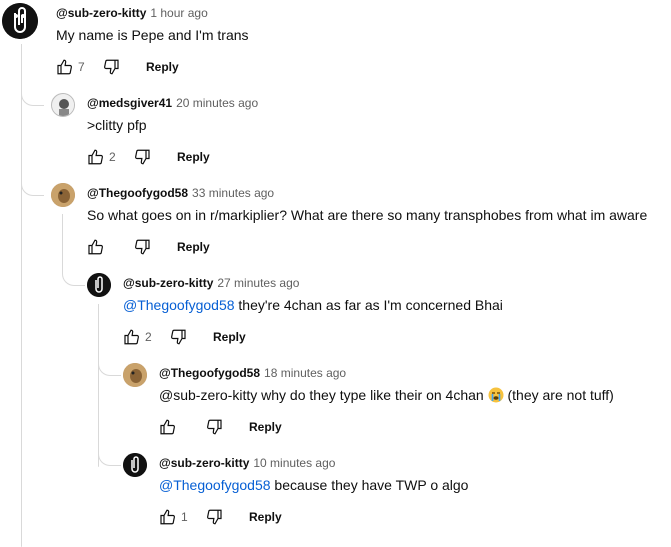 Image resolution: width=671 pixels, height=547 pixels. What do you see at coordinates (81, 67) in the screenshot?
I see `like-count: 7` at bounding box center [81, 67].